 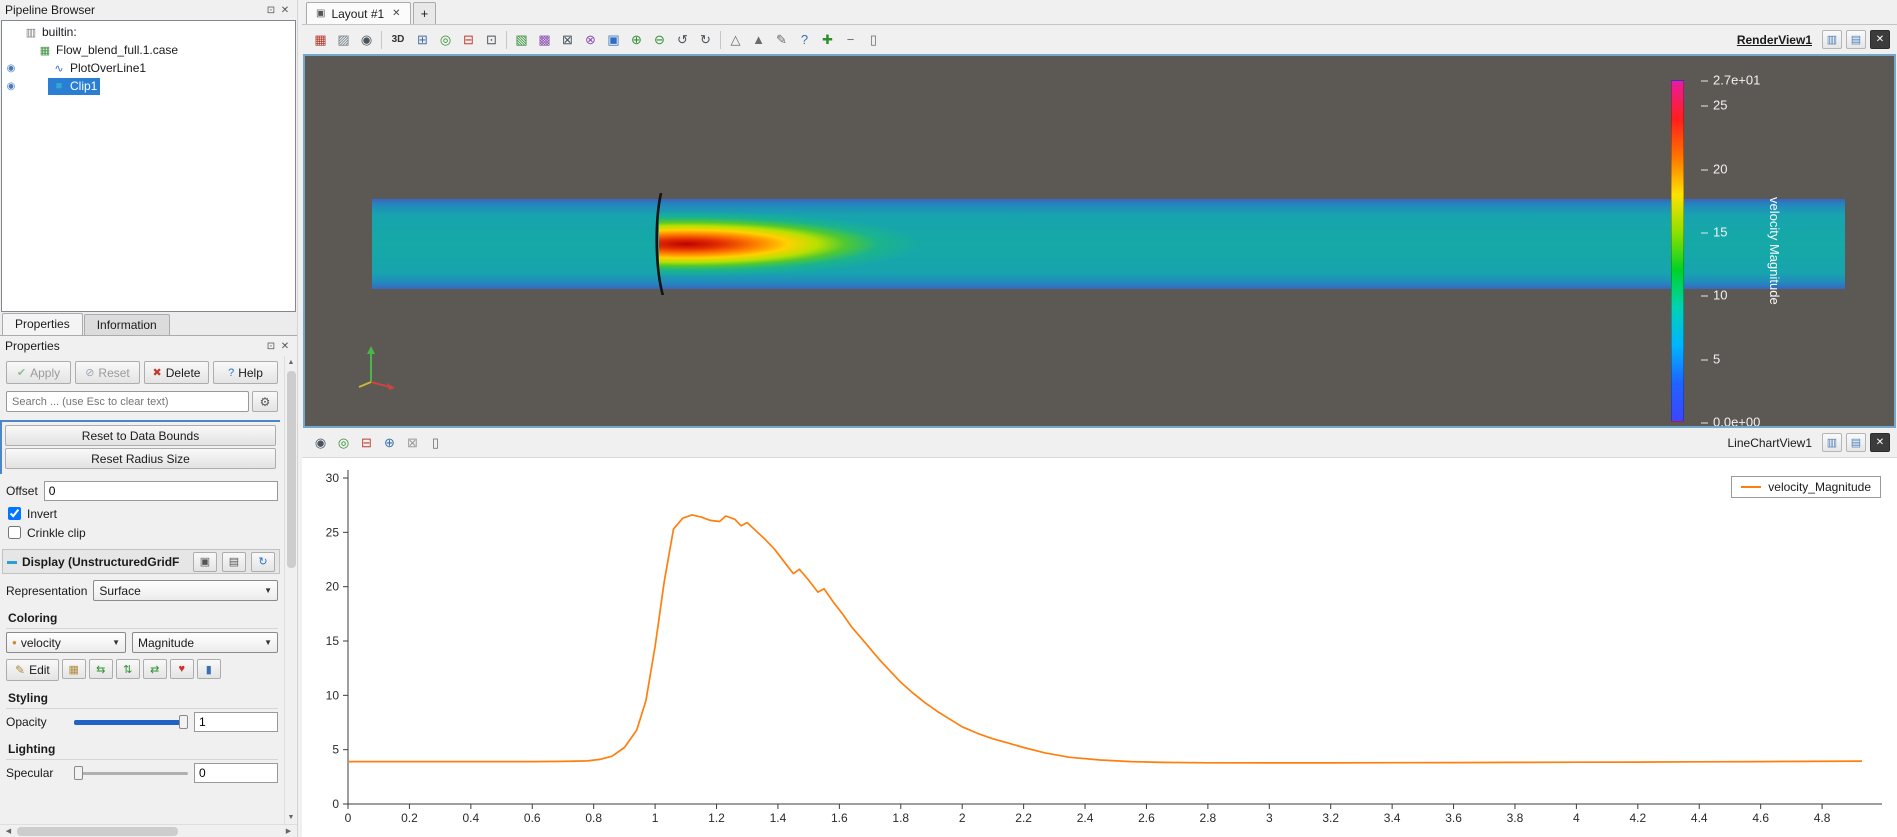 What do you see at coordinates (291, 362) in the screenshot?
I see `scroll-up-icon: ▲` at bounding box center [291, 362].